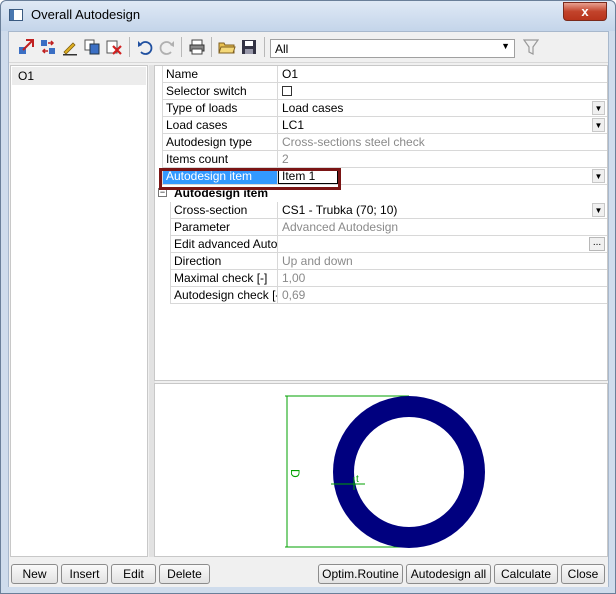 The height and width of the screenshot is (594, 616). I want to click on select-icon, so click(26, 47).